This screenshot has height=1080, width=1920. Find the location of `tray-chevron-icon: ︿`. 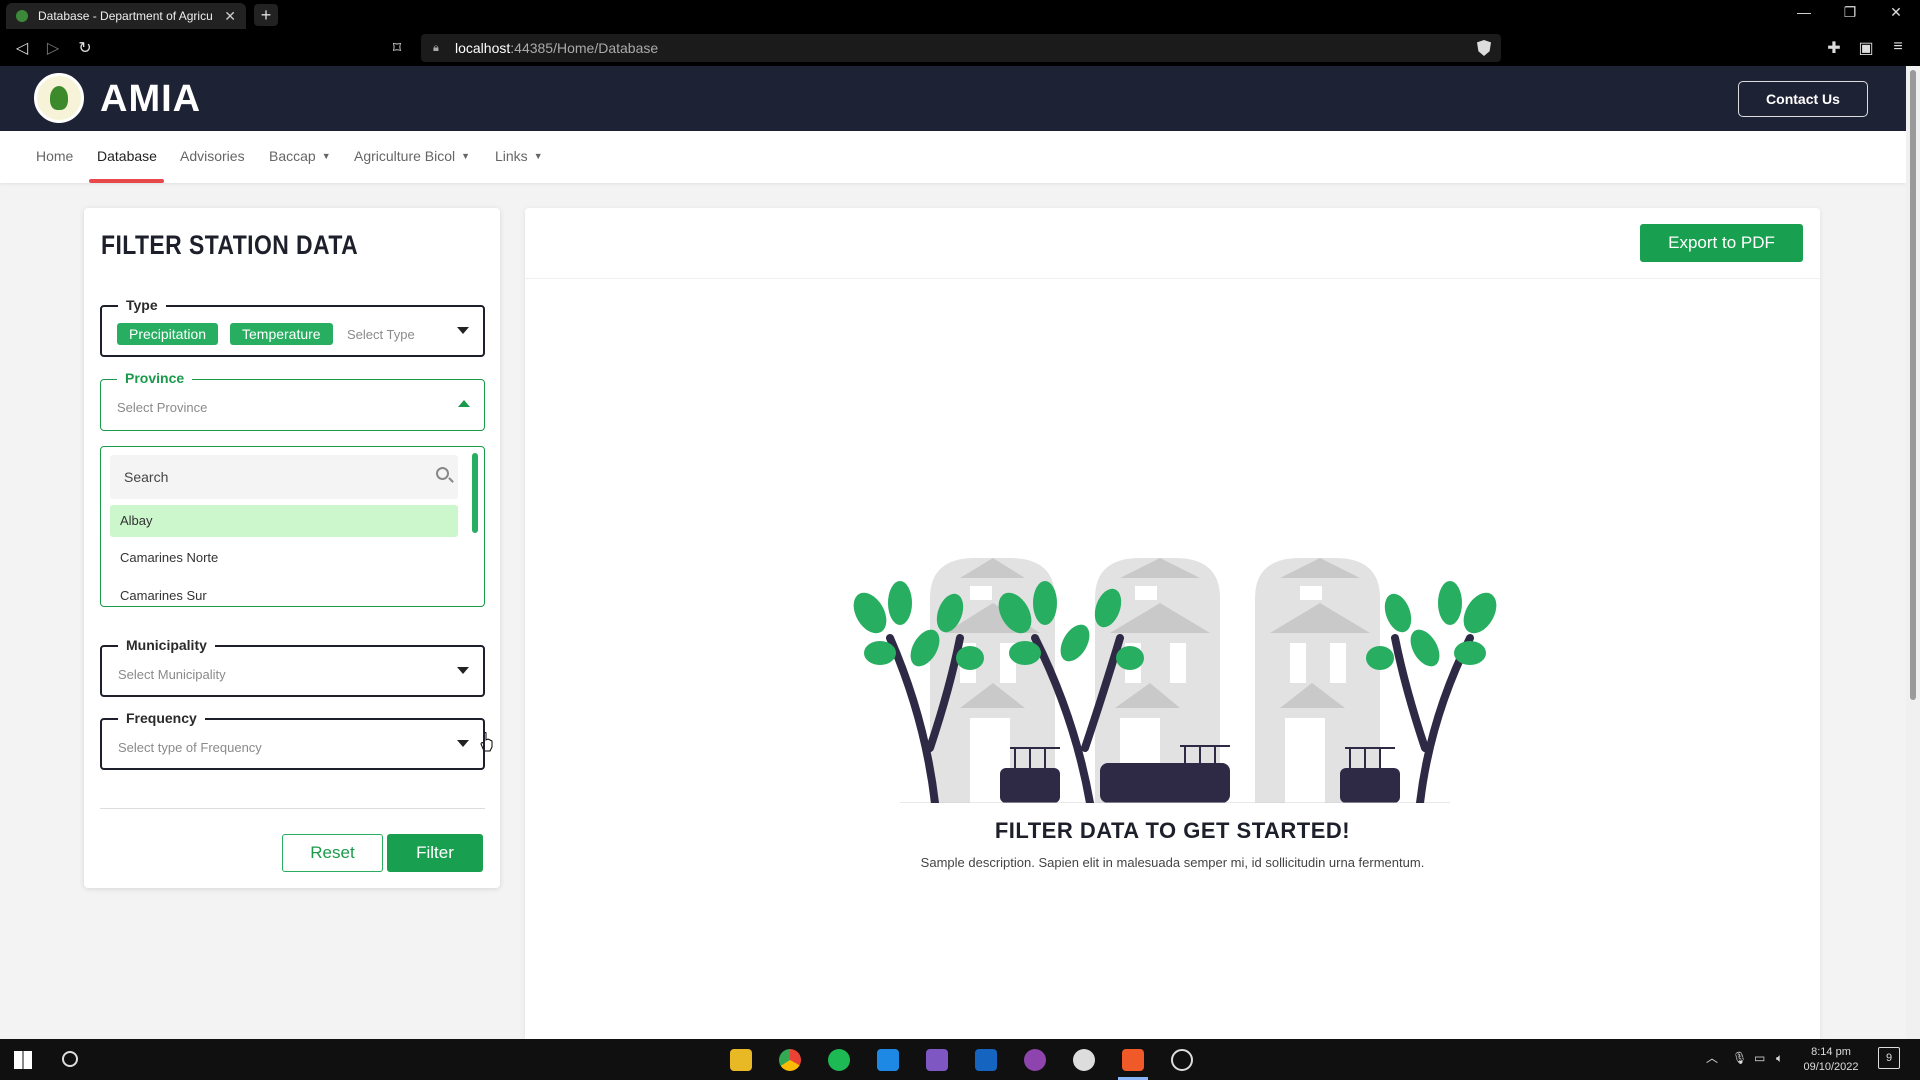

tray-chevron-icon: ︿ is located at coordinates (1712, 1058).